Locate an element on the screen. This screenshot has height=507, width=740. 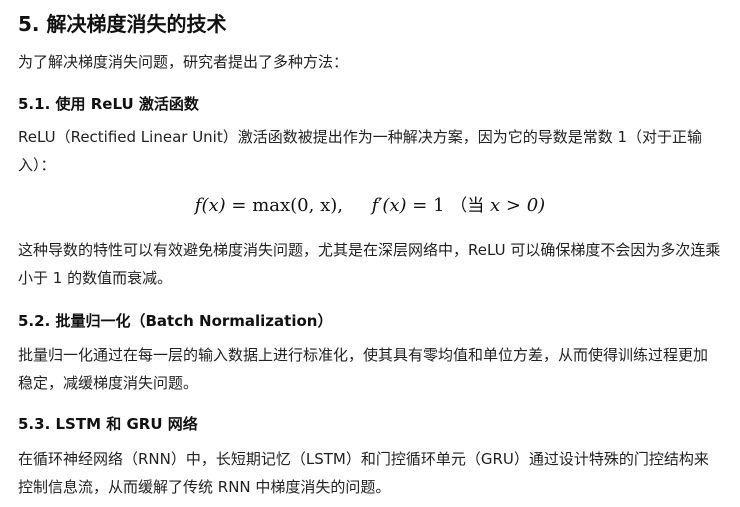
formula-d-lhs: f′(x) is located at coordinates (389, 205).